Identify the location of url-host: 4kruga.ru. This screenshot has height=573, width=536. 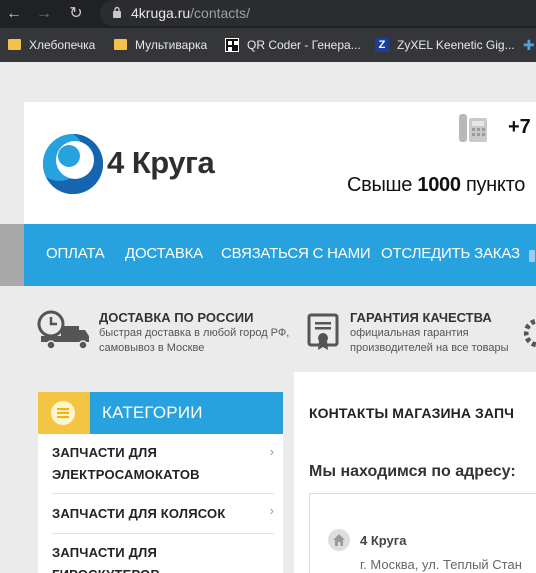
(161, 13).